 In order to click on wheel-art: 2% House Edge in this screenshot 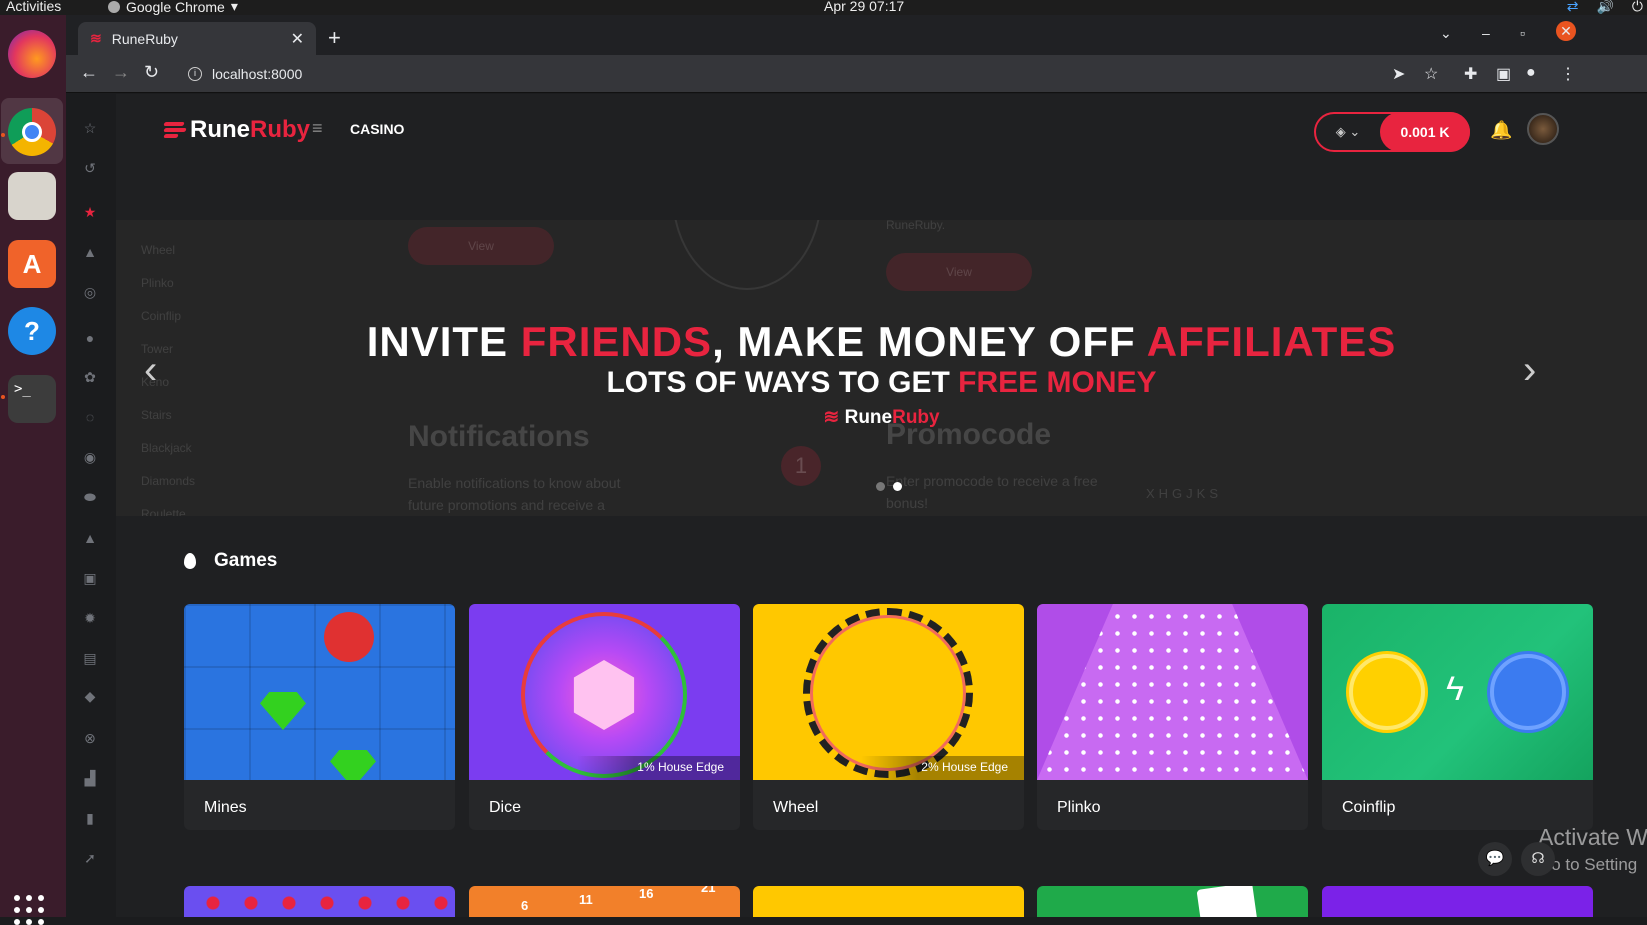, I will do `click(888, 692)`.